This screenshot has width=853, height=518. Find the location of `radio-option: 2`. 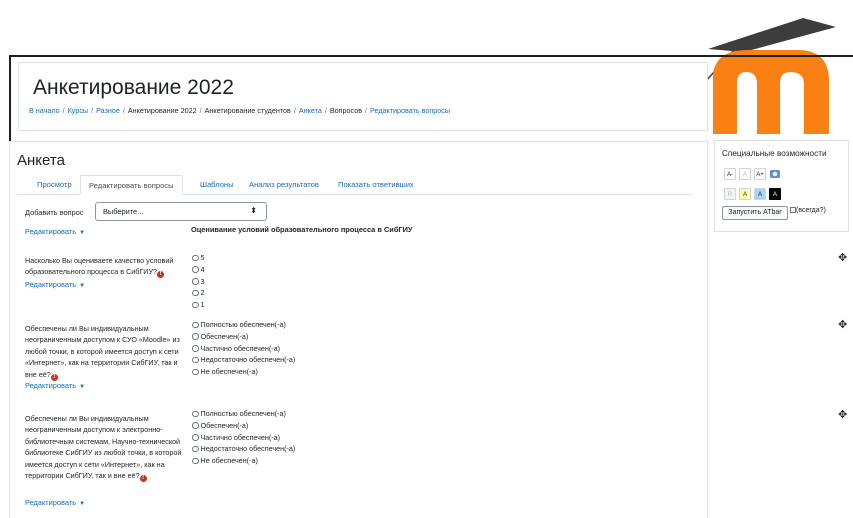

radio-option: 2 is located at coordinates (198, 293).